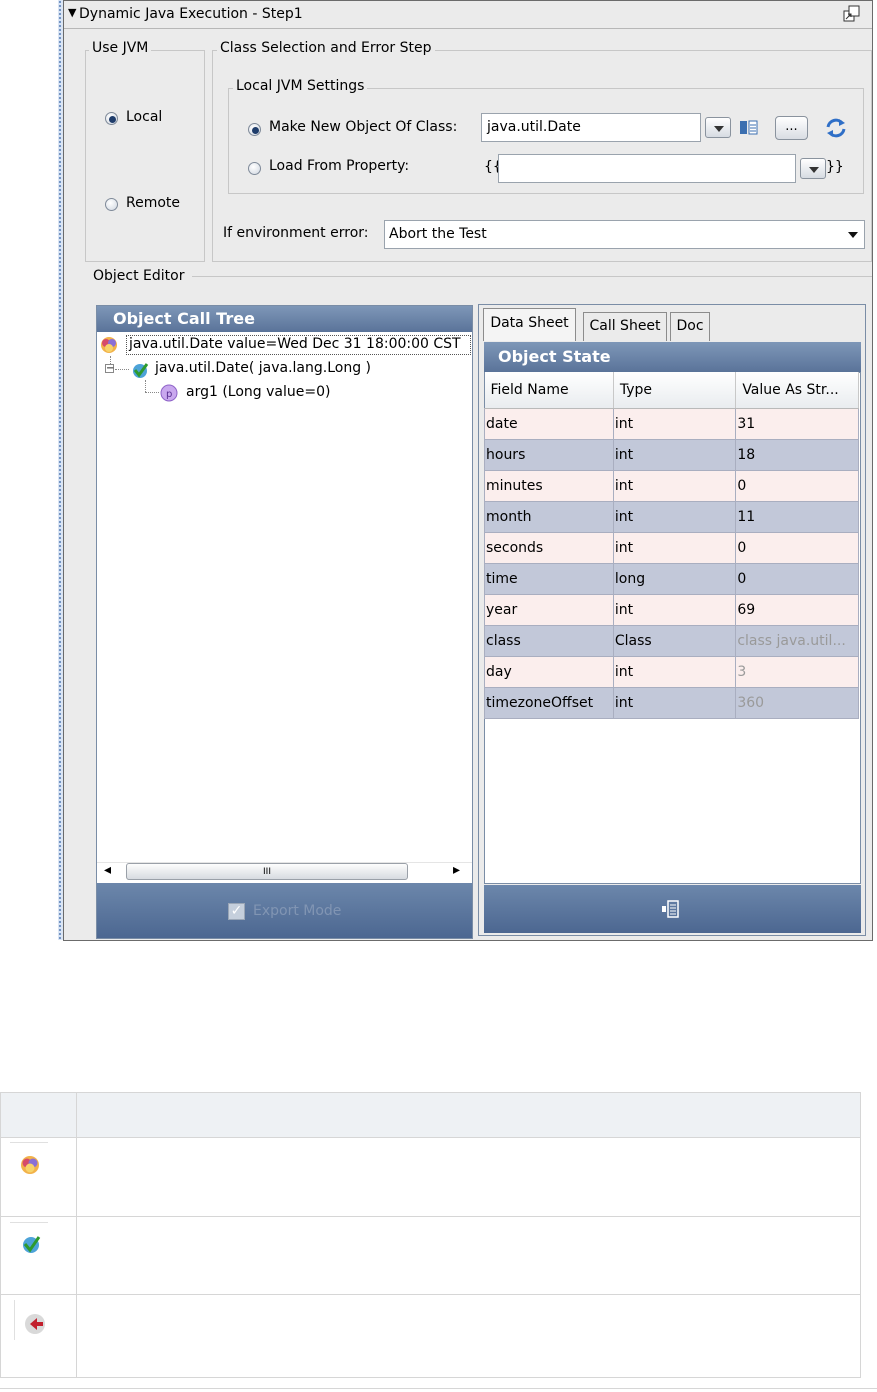  I want to click on local-radio, so click(111, 118).